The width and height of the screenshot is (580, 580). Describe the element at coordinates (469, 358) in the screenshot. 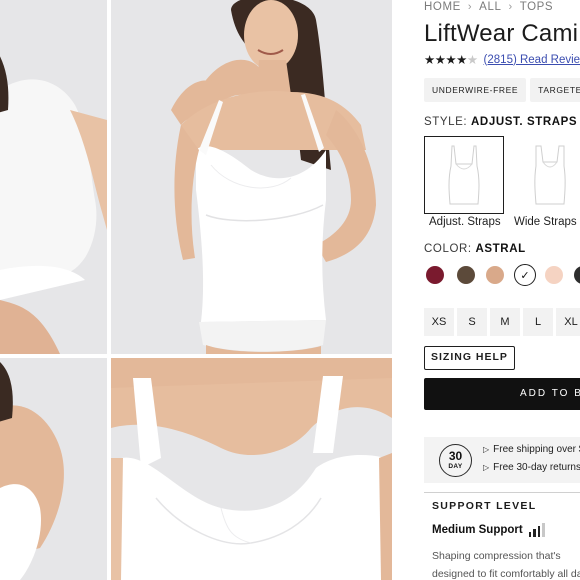

I see `sizing-help-button: SIZING HELP` at that location.